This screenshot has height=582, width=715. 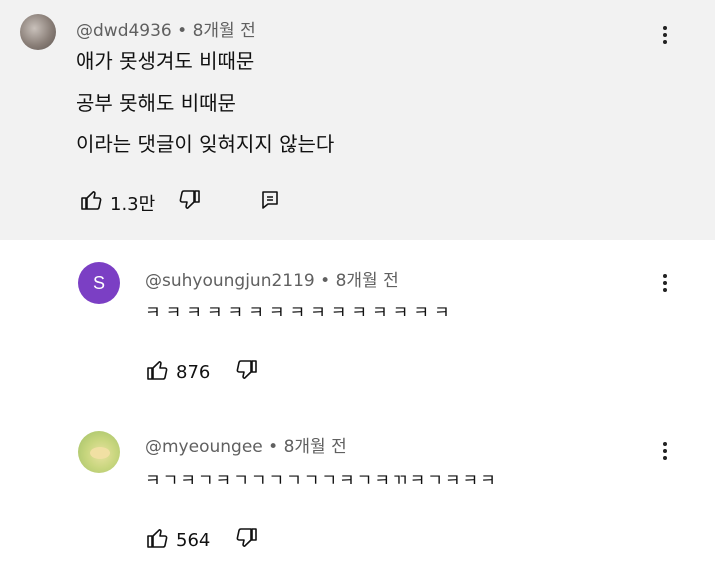 What do you see at coordinates (204, 447) in the screenshot?
I see `author-name: @myeoungee` at bounding box center [204, 447].